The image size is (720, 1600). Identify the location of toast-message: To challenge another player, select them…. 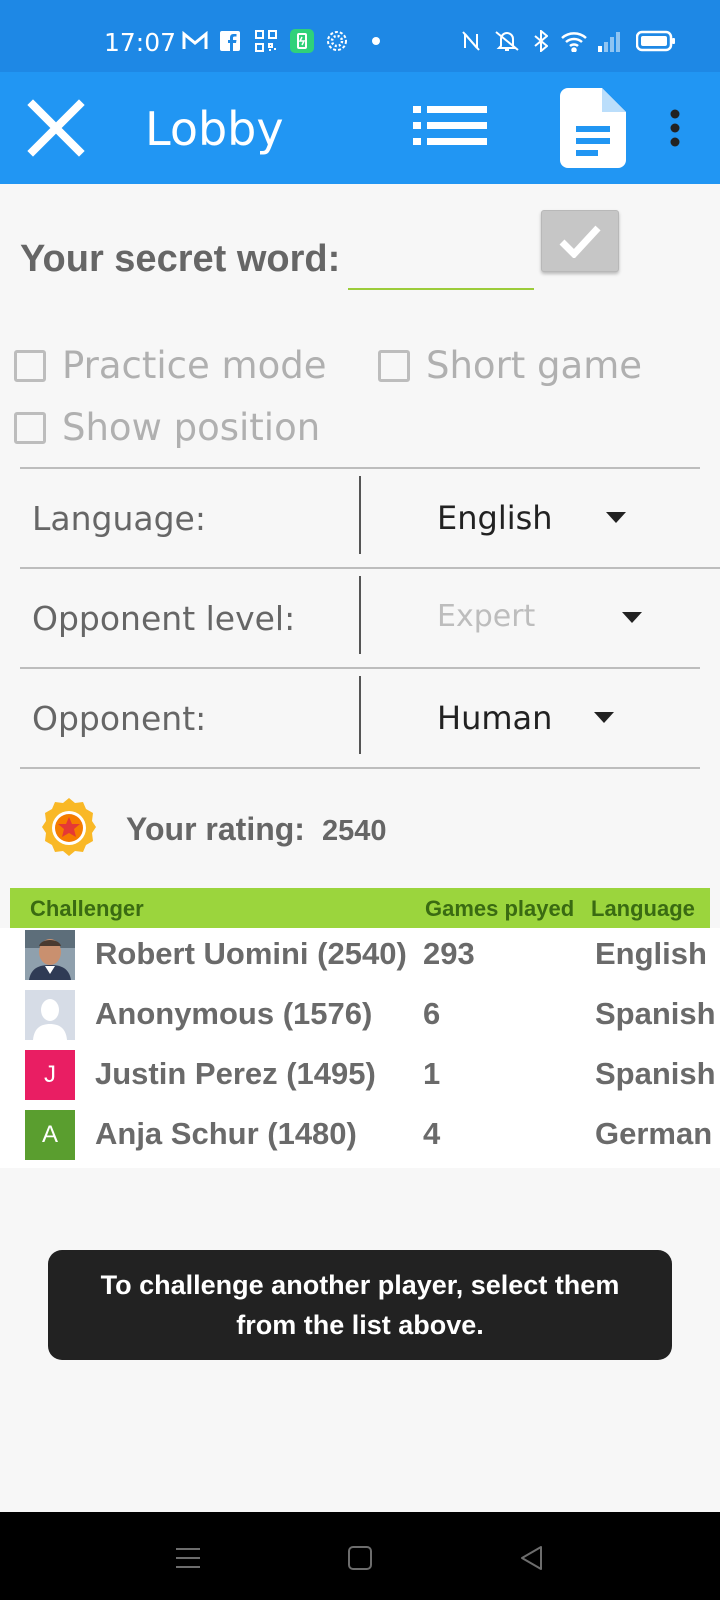
(360, 1305).